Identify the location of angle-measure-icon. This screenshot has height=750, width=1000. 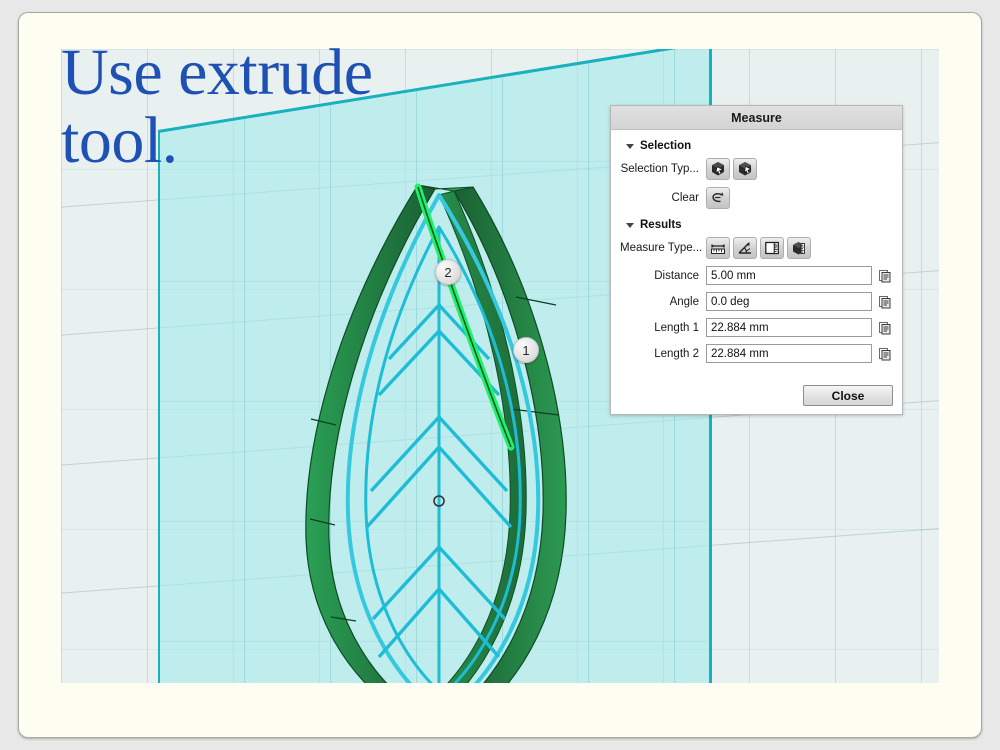
(745, 248).